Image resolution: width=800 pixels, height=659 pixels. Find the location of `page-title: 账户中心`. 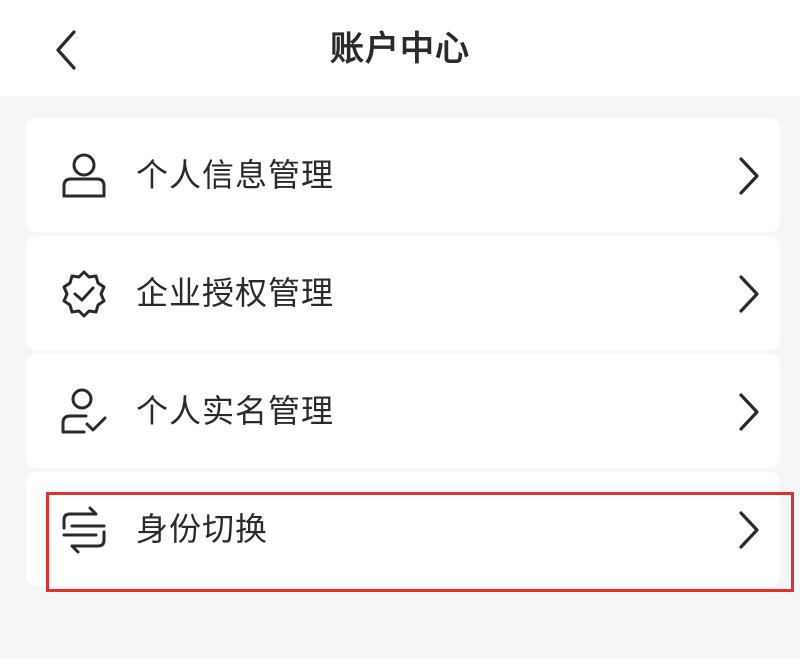

page-title: 账户中心 is located at coordinates (400, 49).